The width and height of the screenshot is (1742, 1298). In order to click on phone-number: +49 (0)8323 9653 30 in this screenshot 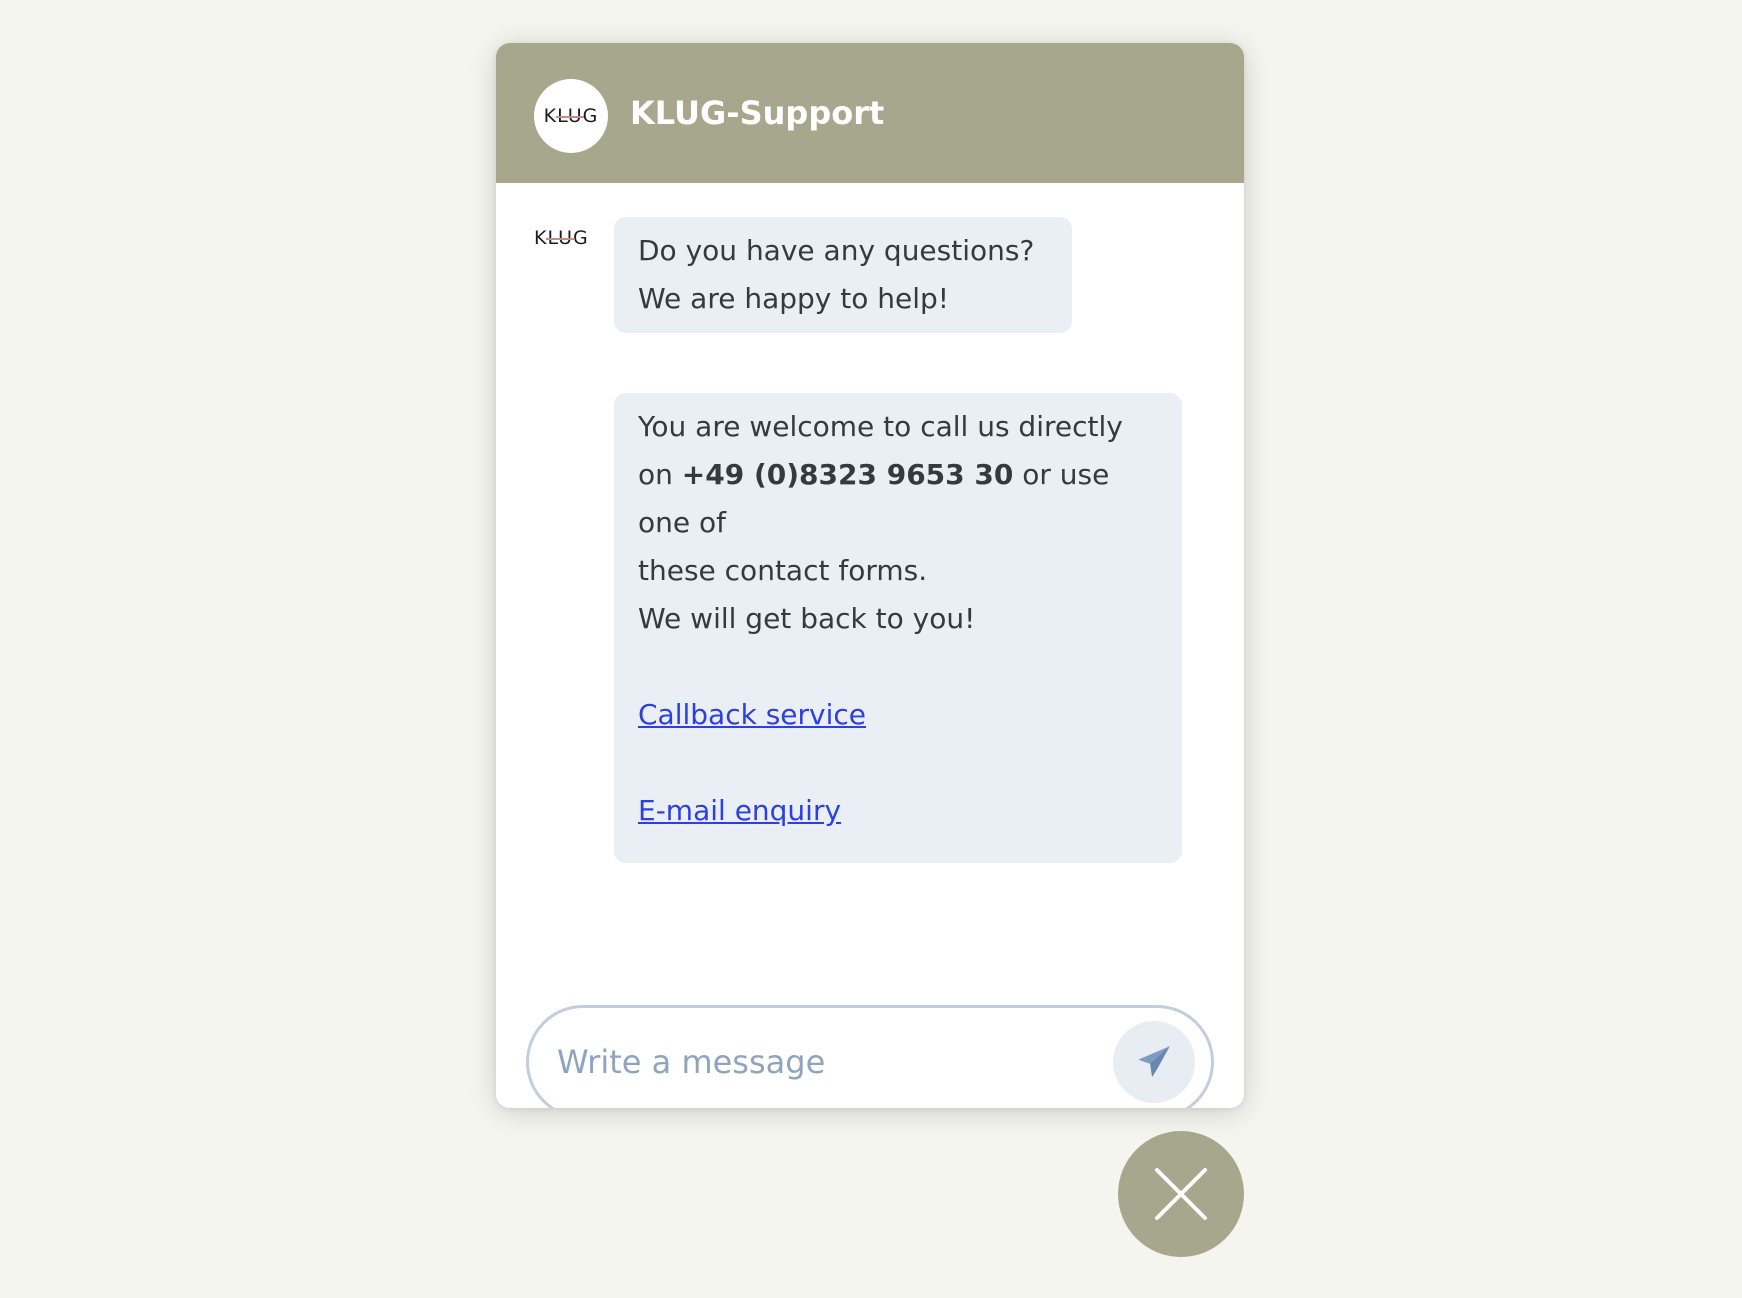, I will do `click(847, 474)`.